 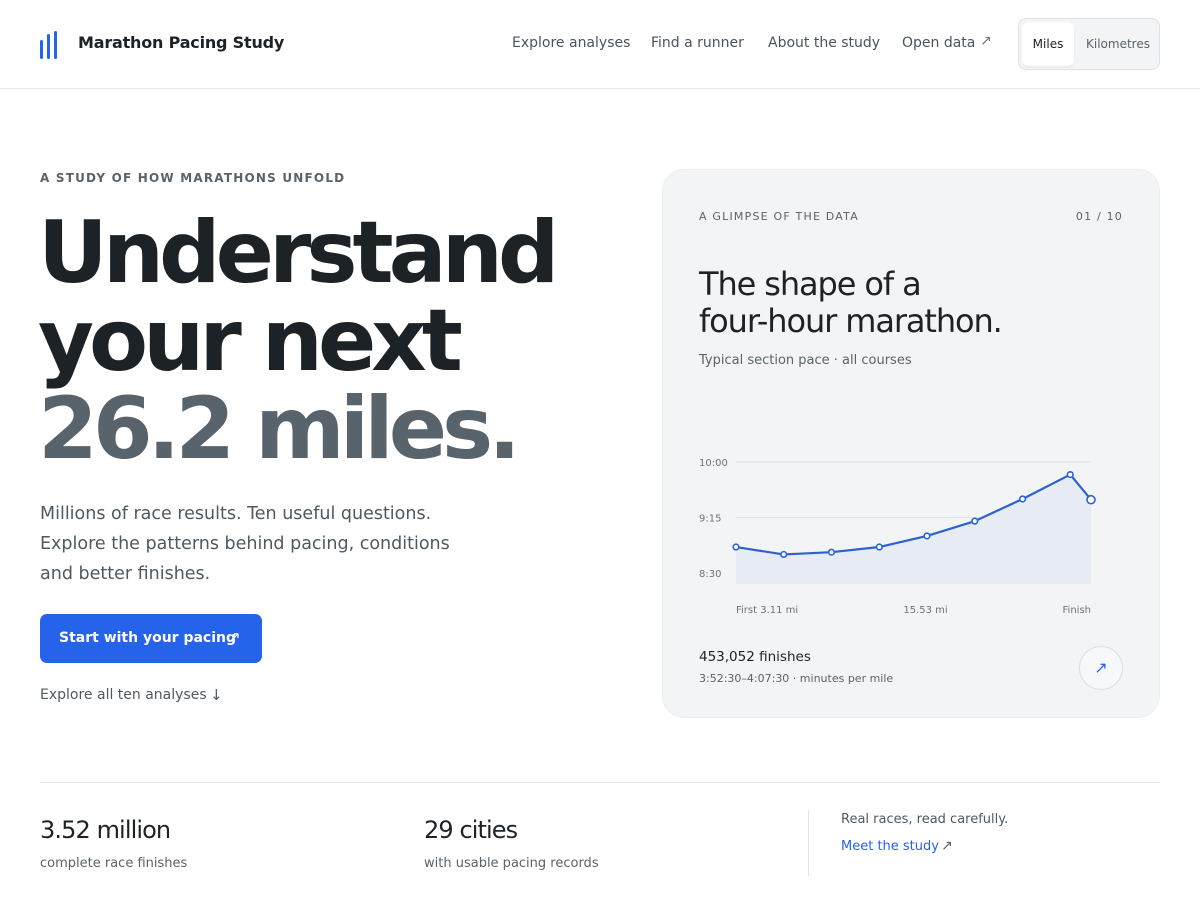 I want to click on unit-toggle: Miles Kilometres, so click(x=1089, y=44).